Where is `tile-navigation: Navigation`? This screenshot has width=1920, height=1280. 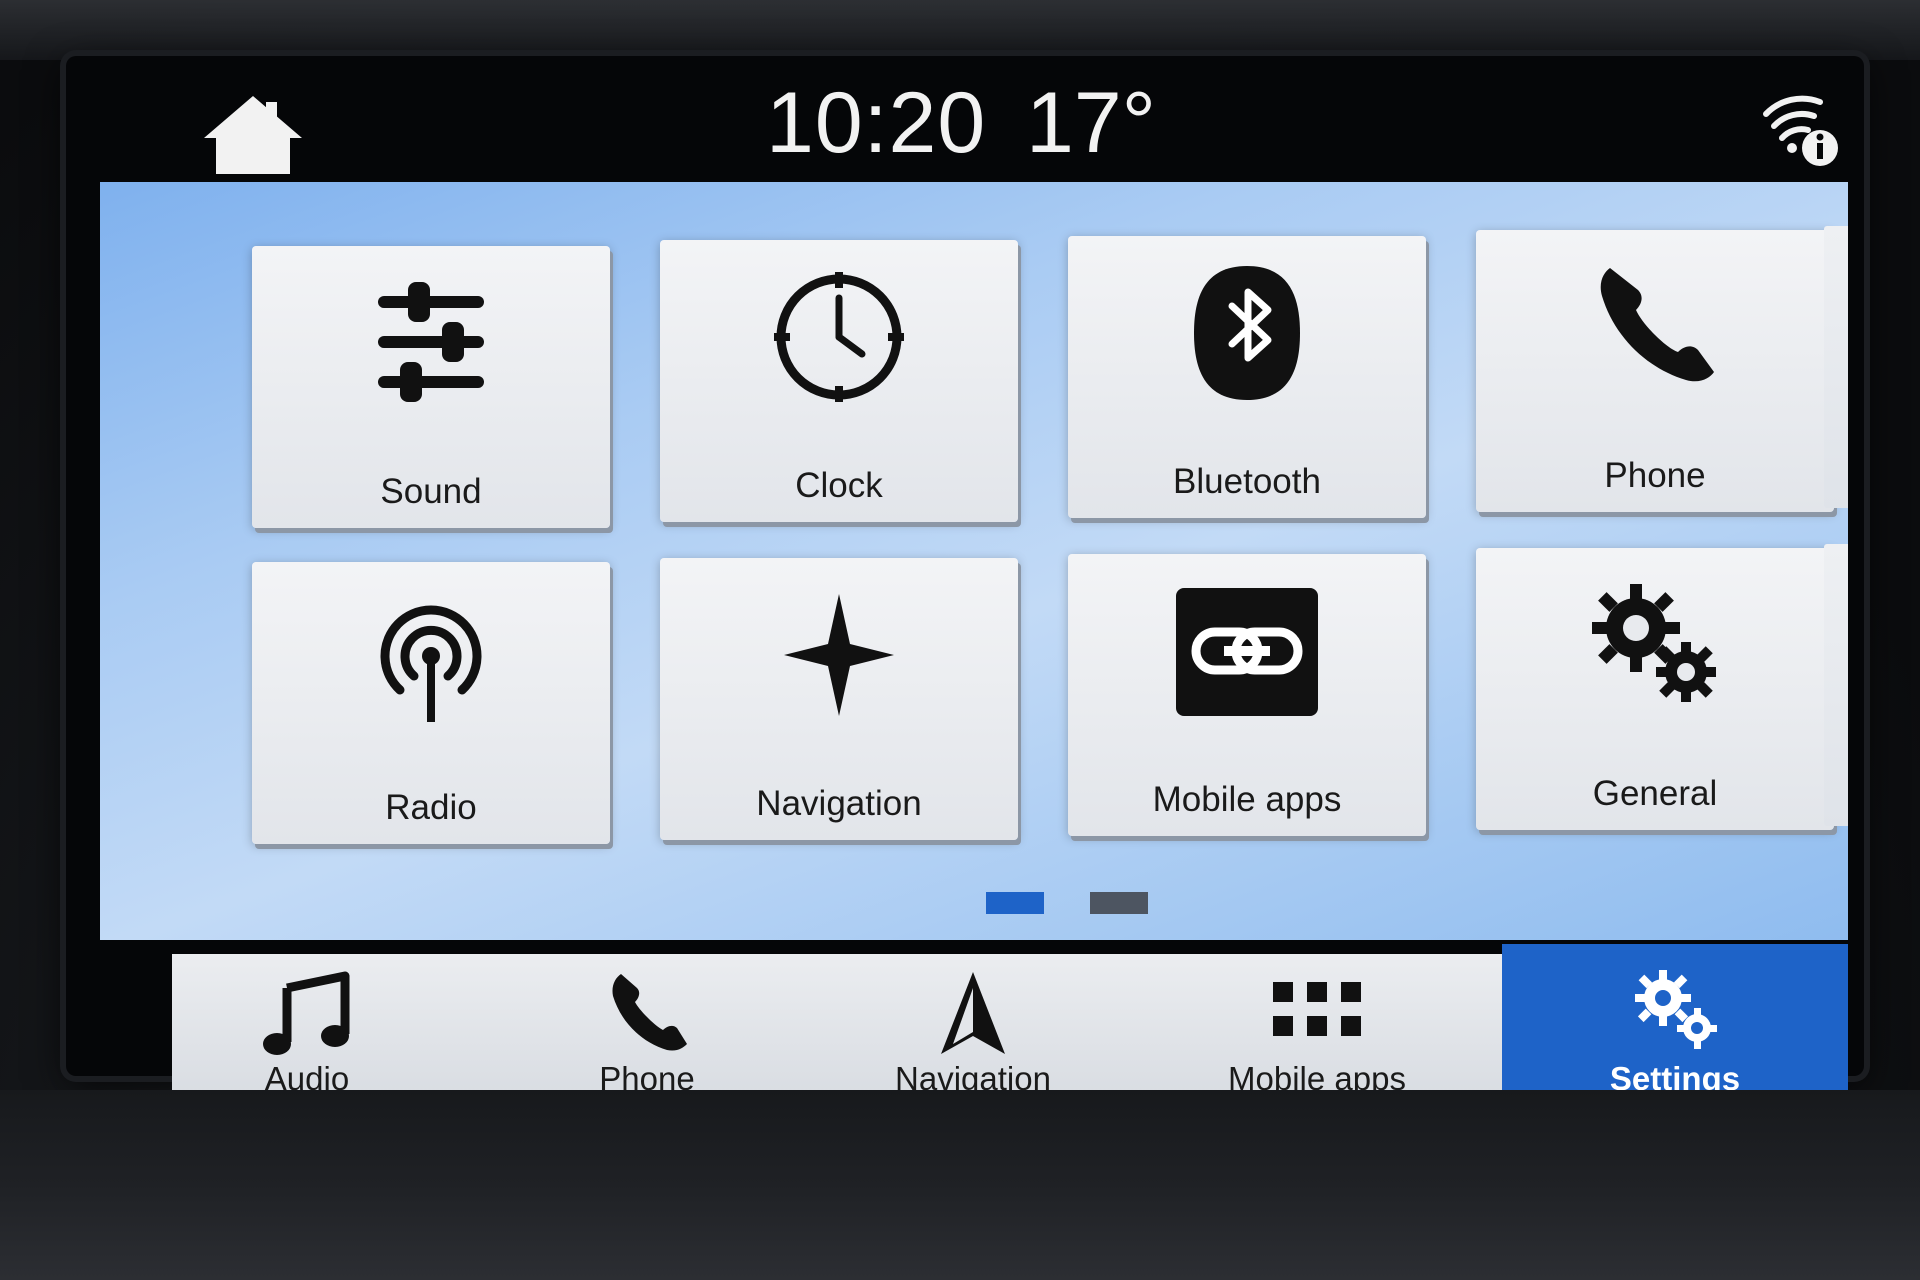 tile-navigation: Navigation is located at coordinates (839, 699).